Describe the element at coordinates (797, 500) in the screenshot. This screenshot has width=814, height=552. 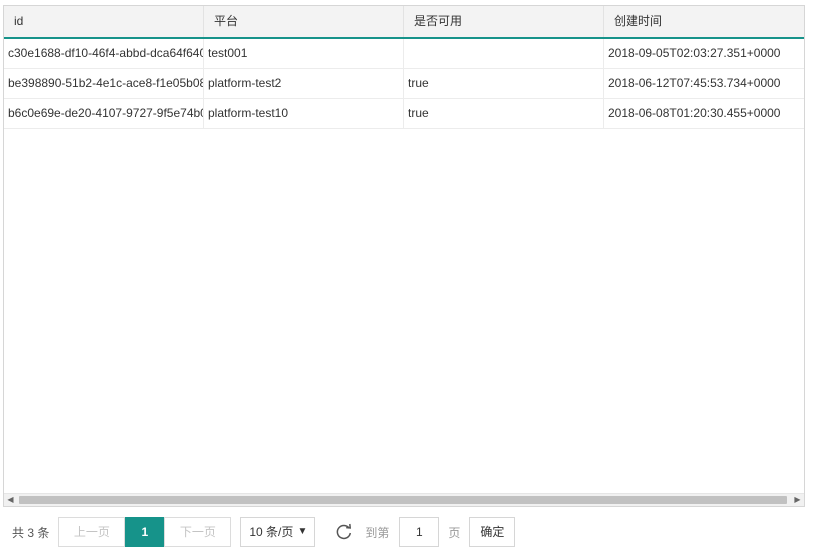
I see `right-arrow-icon: ▶` at that location.